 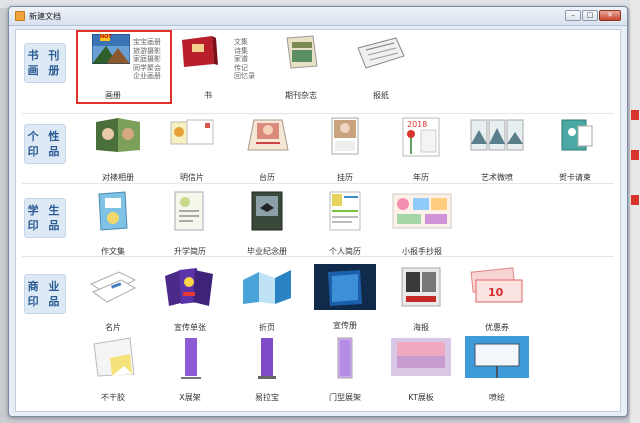 What do you see at coordinates (118, 177) in the screenshot?
I see `template-label: 对裱相册` at bounding box center [118, 177].